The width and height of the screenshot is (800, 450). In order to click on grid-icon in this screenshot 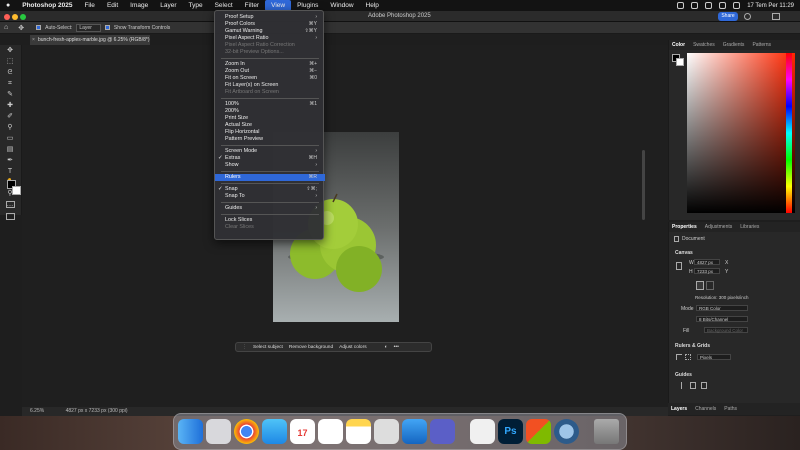, I will do `click(688, 357)`.